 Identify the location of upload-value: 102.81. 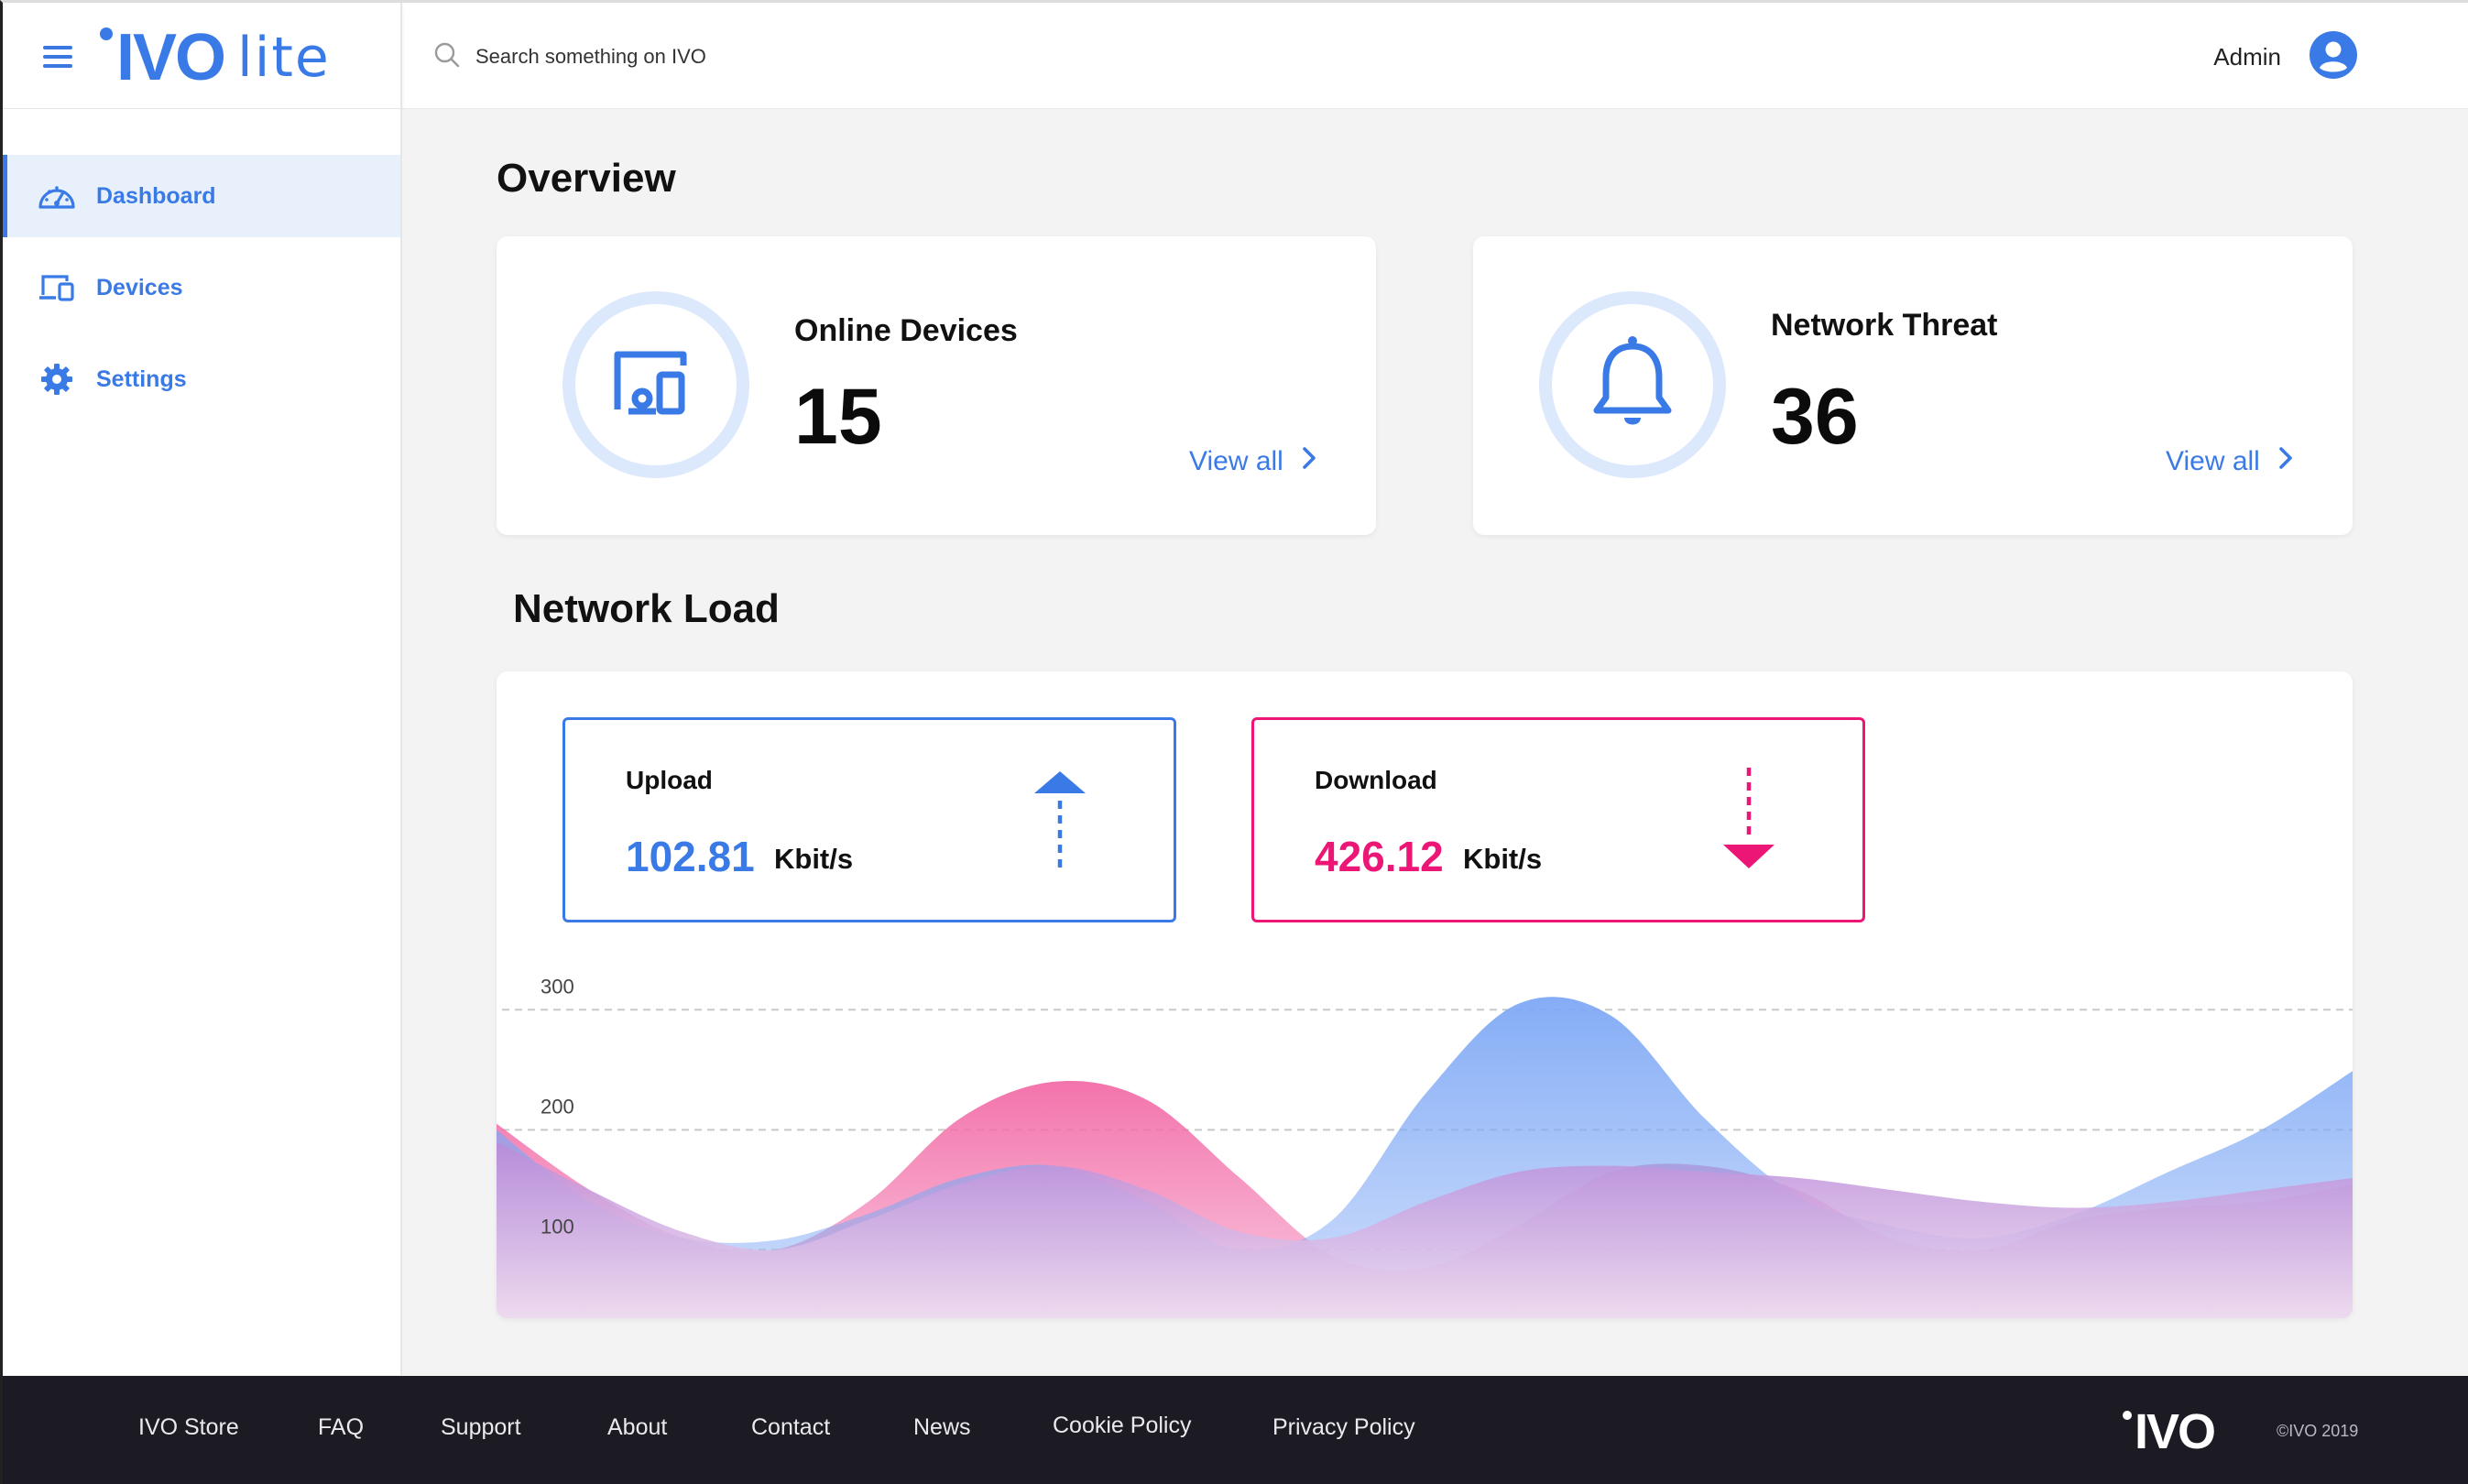
(690, 856).